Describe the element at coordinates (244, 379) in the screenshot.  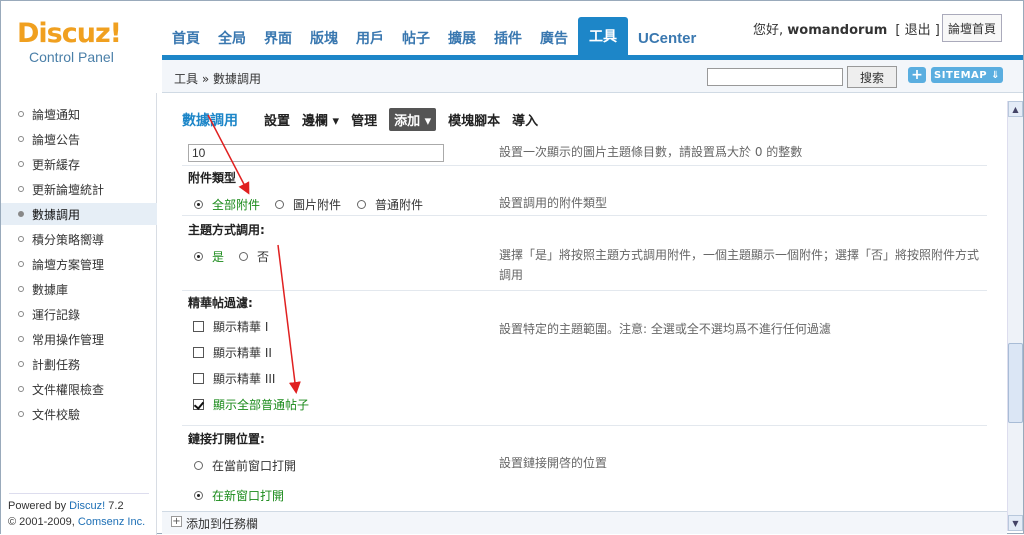
I see `option-label: 顯示精華 III` at that location.